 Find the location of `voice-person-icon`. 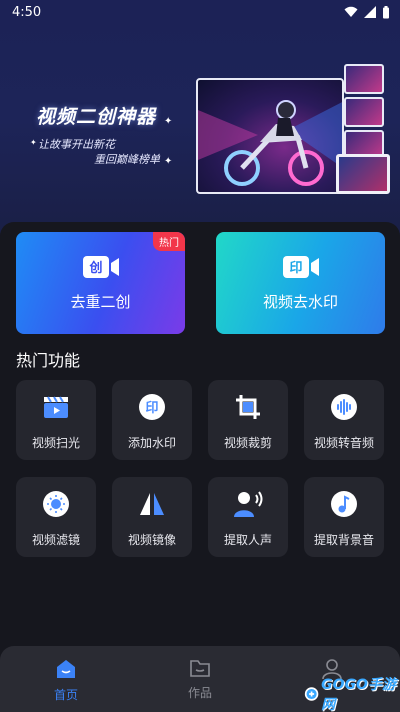

voice-person-icon is located at coordinates (248, 504).